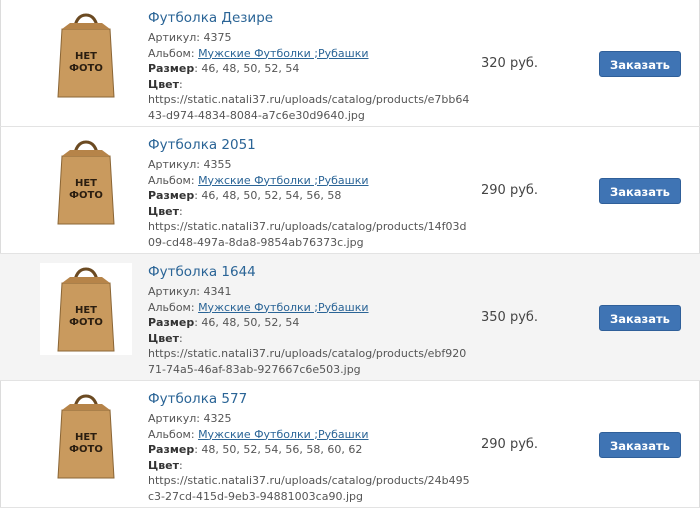 This screenshot has width=700, height=508. I want to click on product-title: Футболка 577, so click(310, 399).